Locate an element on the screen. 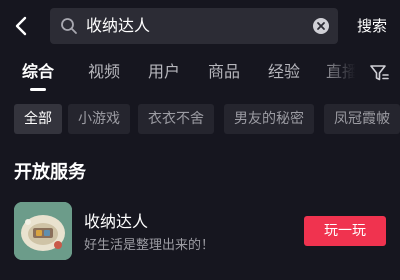 This screenshot has height=280, width=400. clear-icon is located at coordinates (321, 26).